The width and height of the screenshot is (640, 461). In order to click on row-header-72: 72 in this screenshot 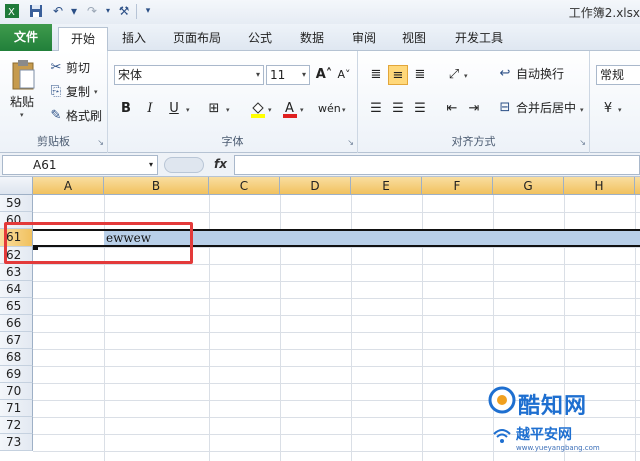, I will do `click(16, 425)`.